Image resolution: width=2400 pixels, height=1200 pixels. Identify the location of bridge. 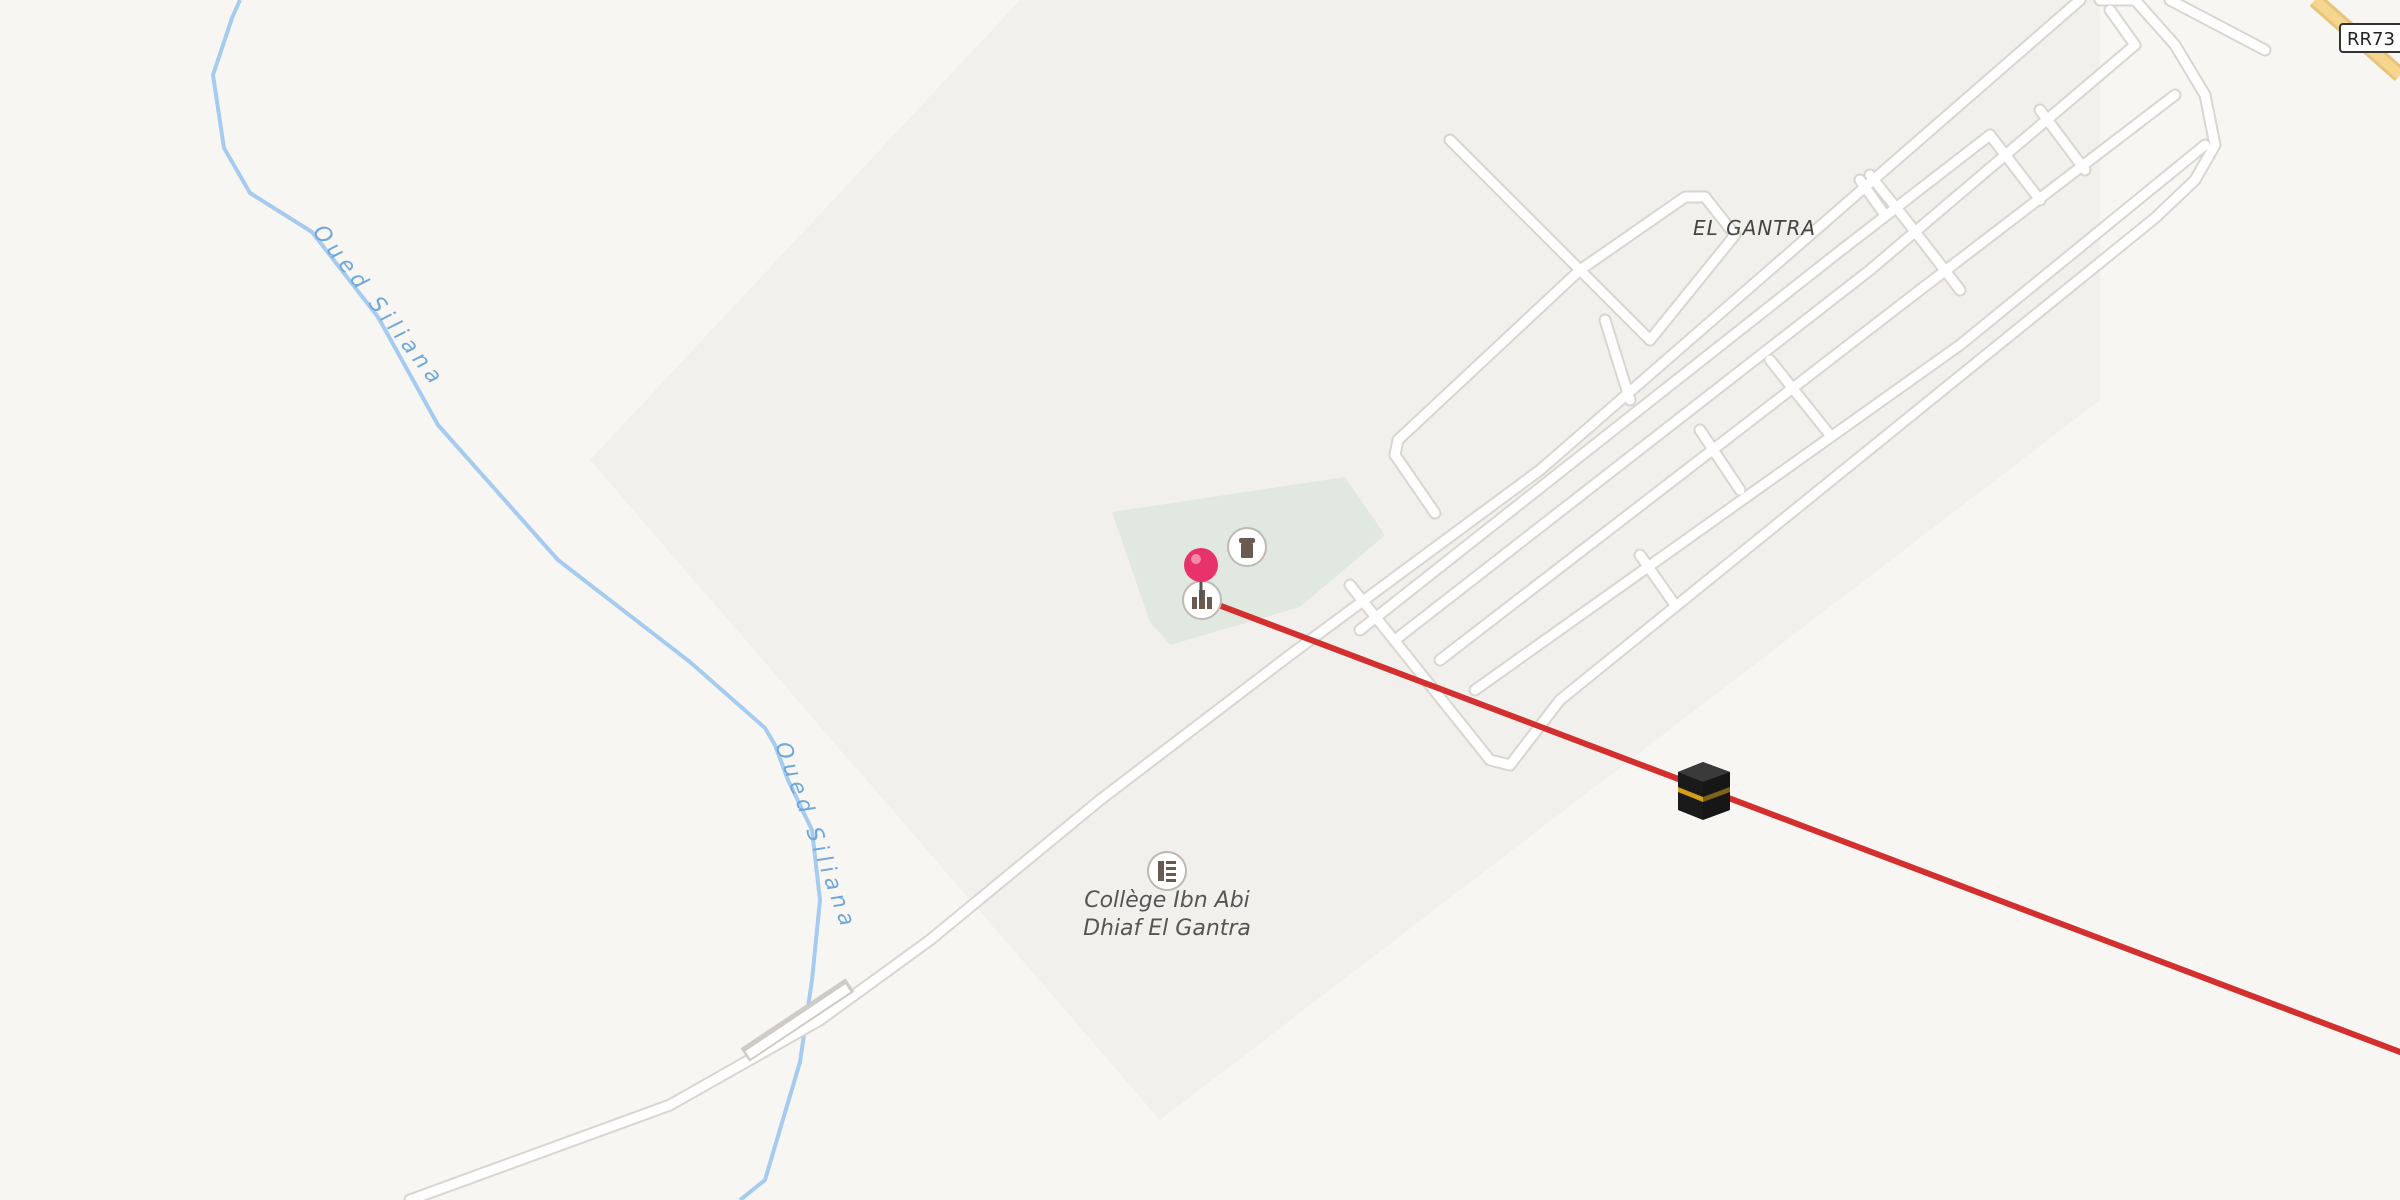
(797, 1020).